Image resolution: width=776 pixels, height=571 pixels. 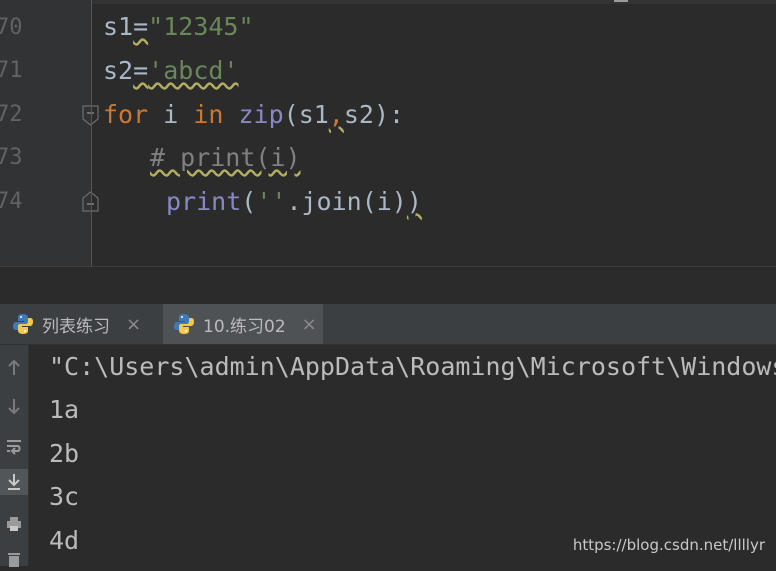 I want to click on code-token: s1, so click(x=118, y=26).